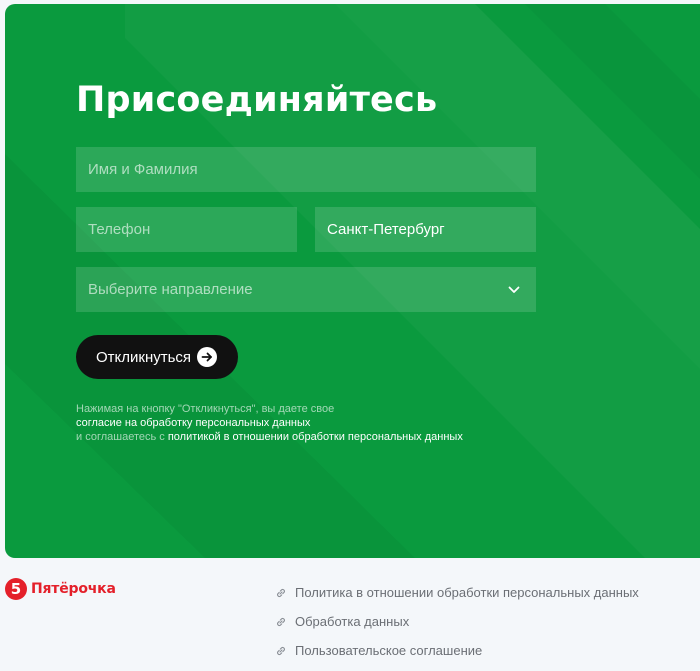  Describe the element at coordinates (514, 289) in the screenshot. I see `chevron-down-icon` at that location.